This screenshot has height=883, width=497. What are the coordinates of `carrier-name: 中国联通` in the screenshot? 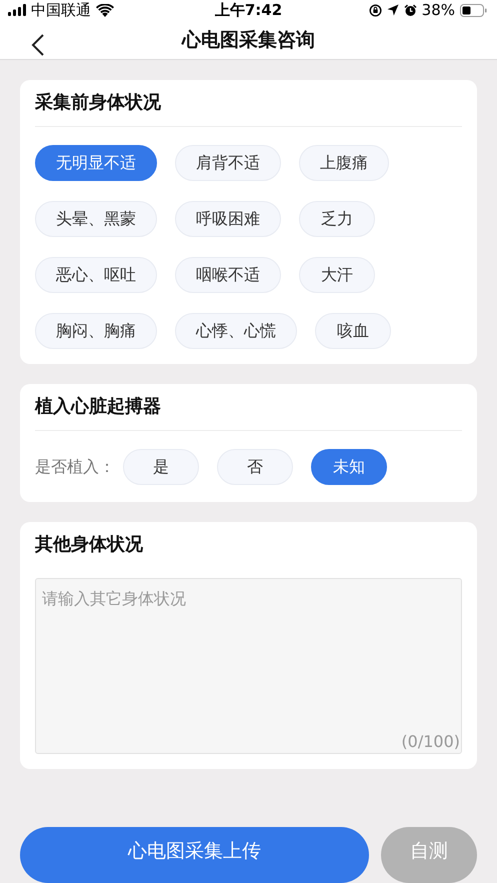 It's located at (61, 10).